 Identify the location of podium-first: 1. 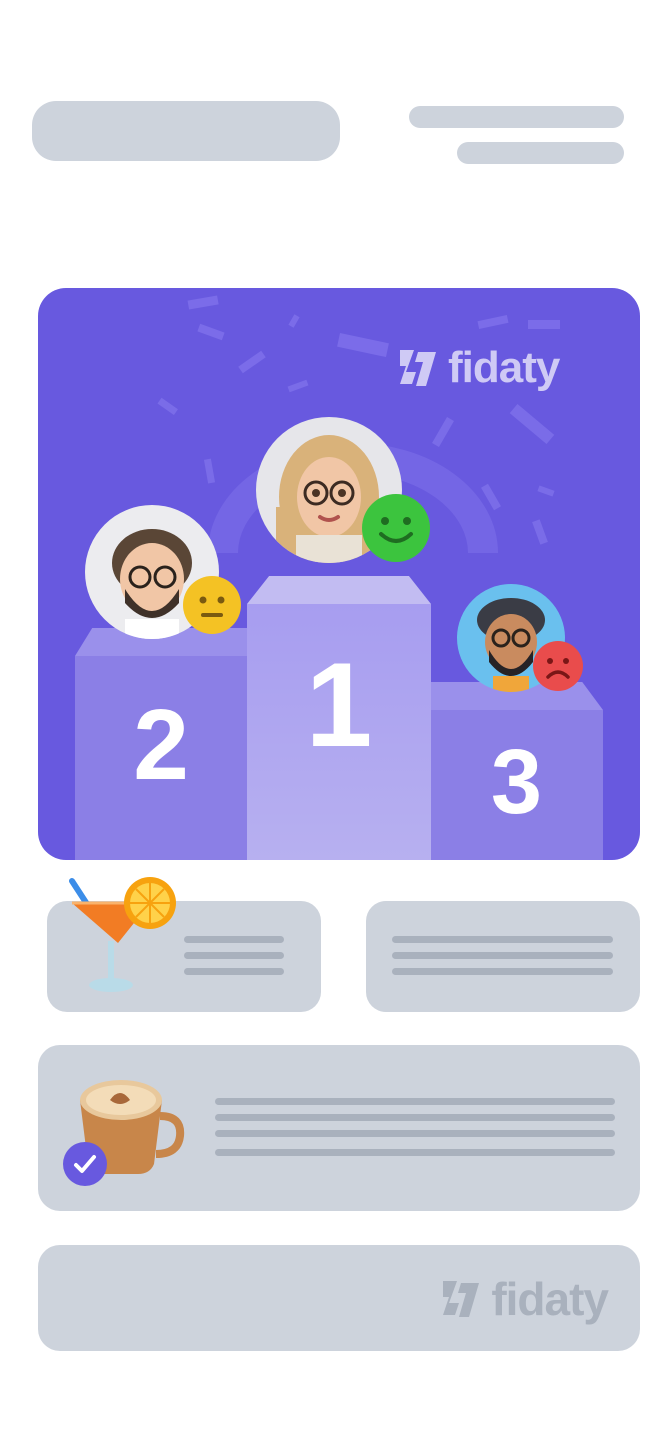
(339, 718).